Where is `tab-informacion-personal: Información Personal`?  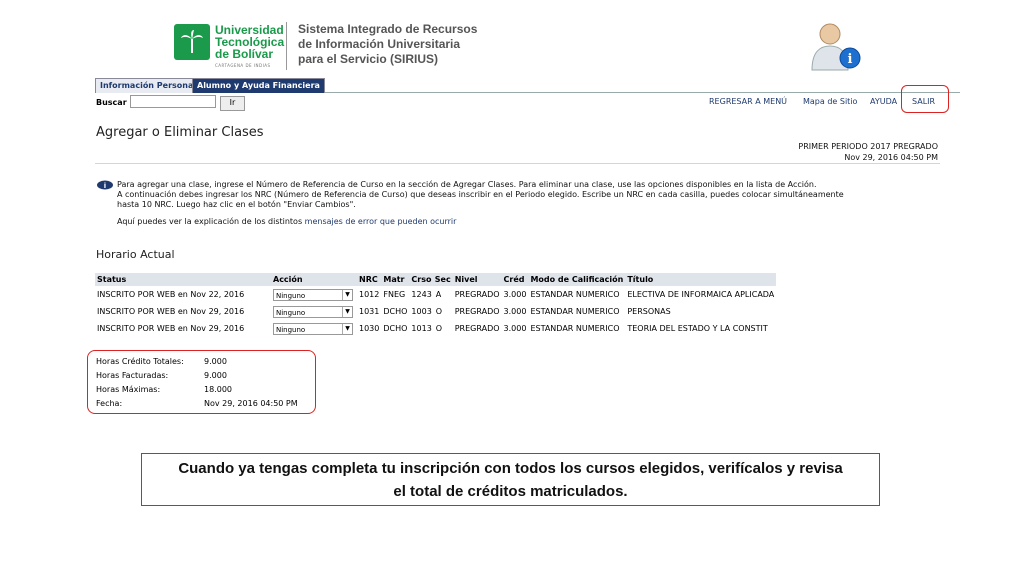
tab-informacion-personal: Información Personal is located at coordinates (148, 85).